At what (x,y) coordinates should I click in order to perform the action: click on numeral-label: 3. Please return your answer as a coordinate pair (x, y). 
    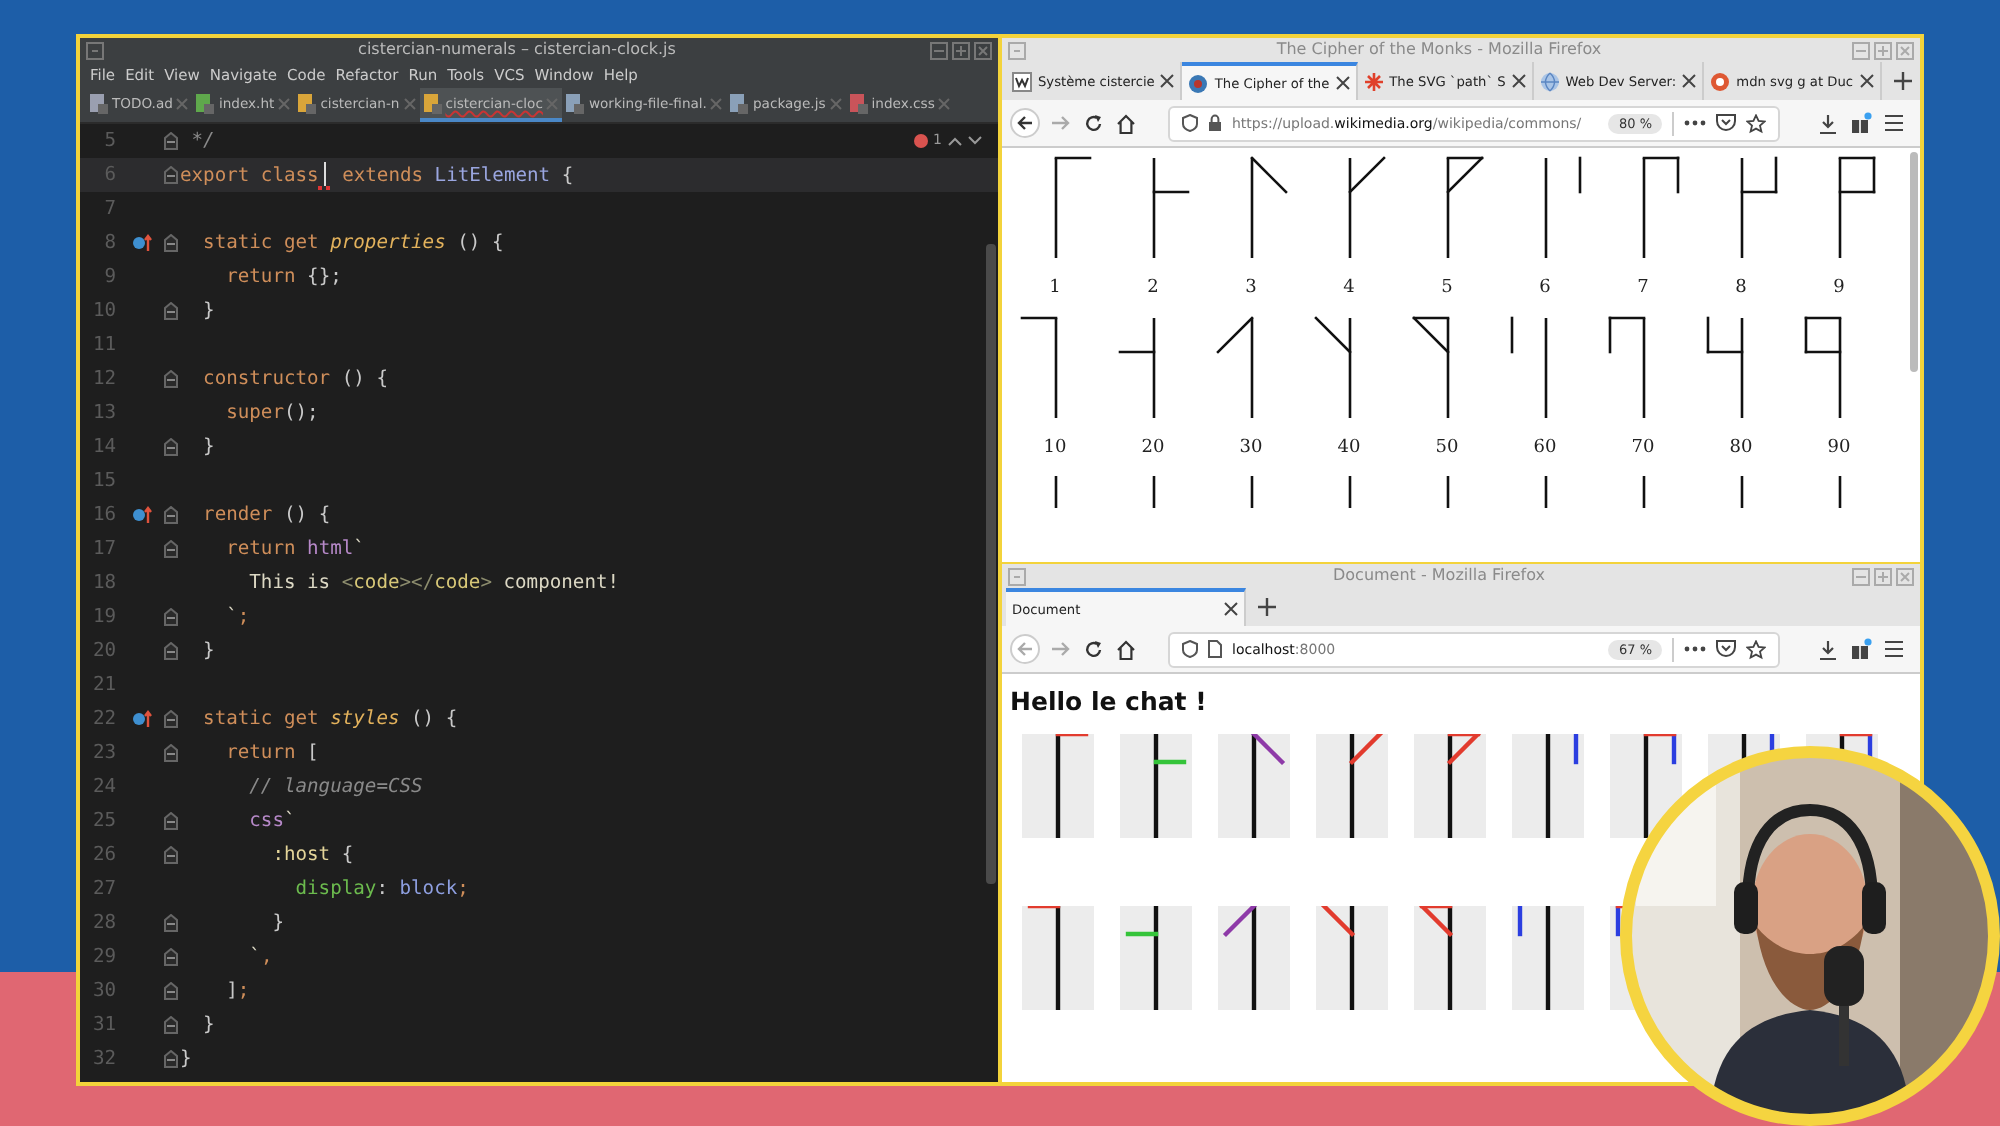
    Looking at the image, I should click on (1251, 288).